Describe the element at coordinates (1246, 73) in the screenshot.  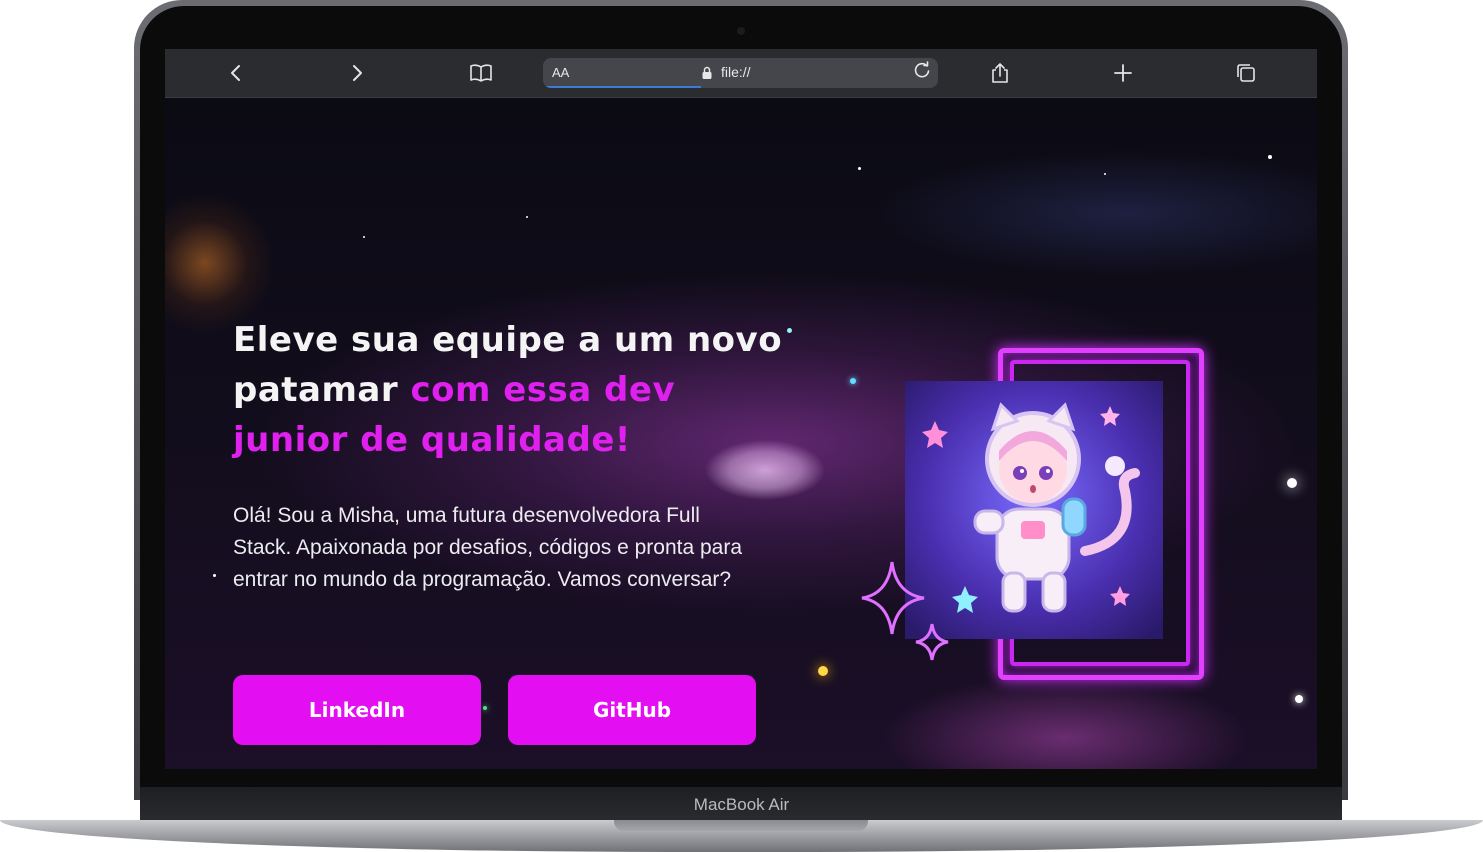
I see `tabs-icon` at that location.